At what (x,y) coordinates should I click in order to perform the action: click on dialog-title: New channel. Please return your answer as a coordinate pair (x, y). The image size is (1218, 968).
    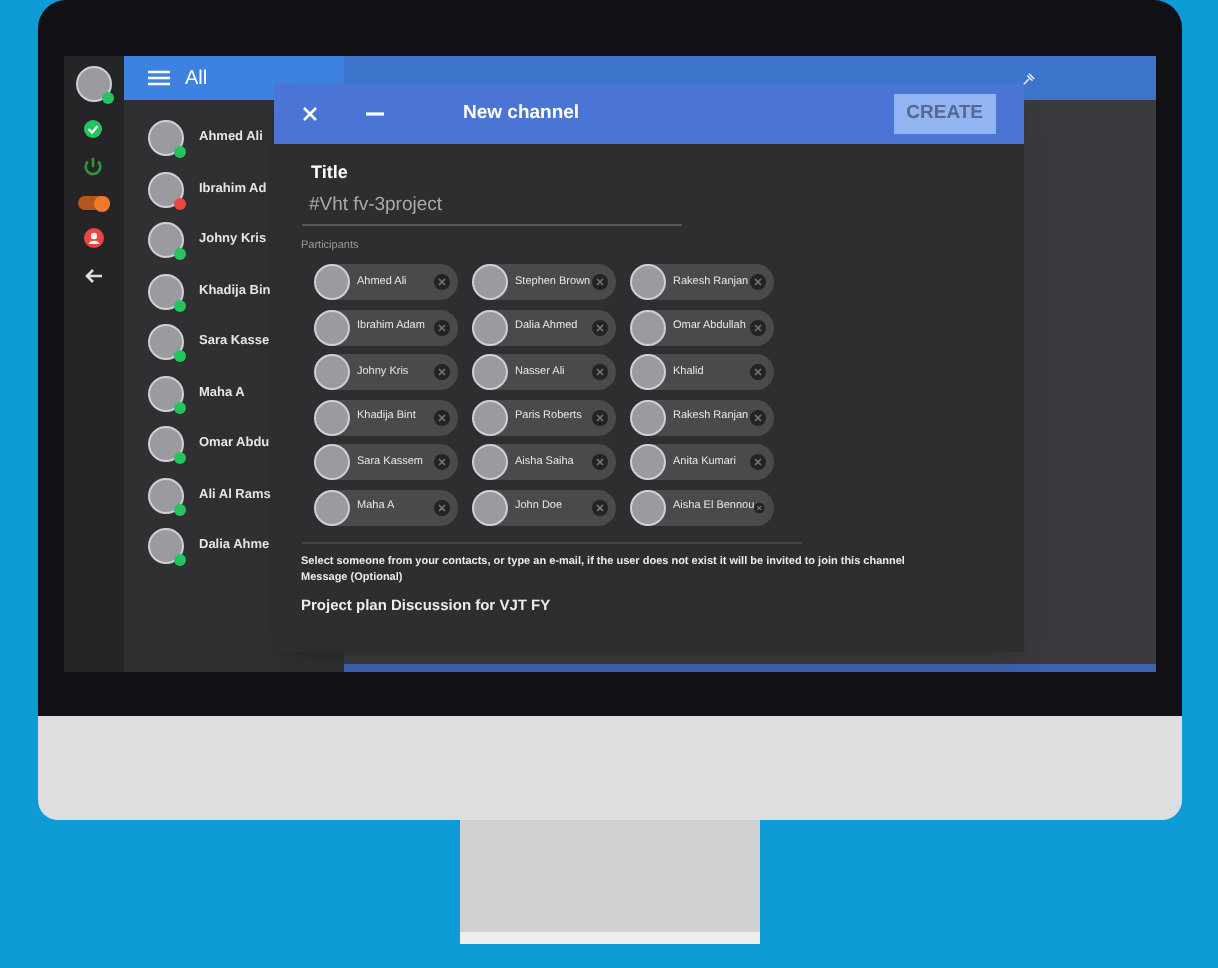
    Looking at the image, I should click on (521, 113).